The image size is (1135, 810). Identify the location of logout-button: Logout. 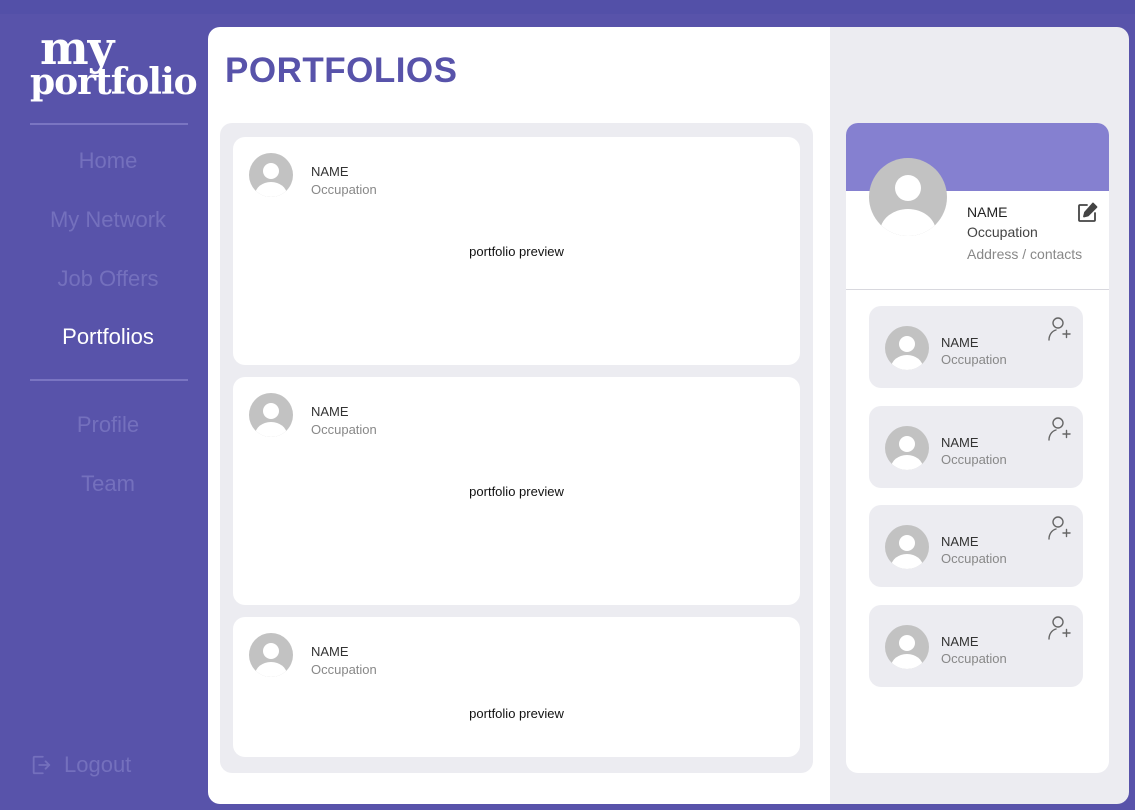
(80, 765).